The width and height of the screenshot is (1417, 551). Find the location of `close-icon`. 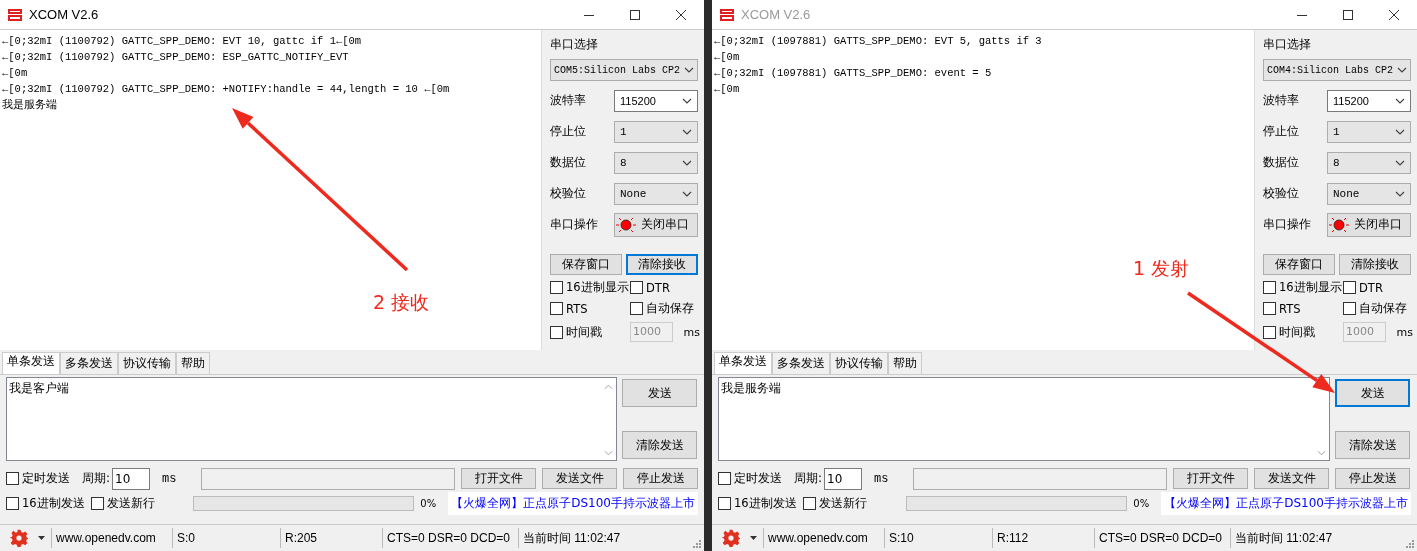

close-icon is located at coordinates (1394, 14).